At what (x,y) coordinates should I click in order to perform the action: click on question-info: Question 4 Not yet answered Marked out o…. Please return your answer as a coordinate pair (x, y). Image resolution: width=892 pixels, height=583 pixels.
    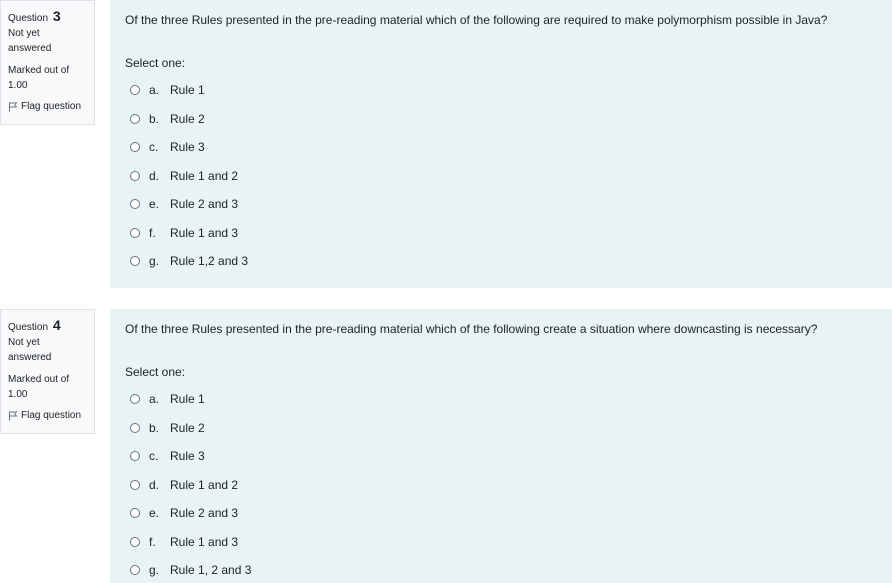
    Looking at the image, I should click on (47, 371).